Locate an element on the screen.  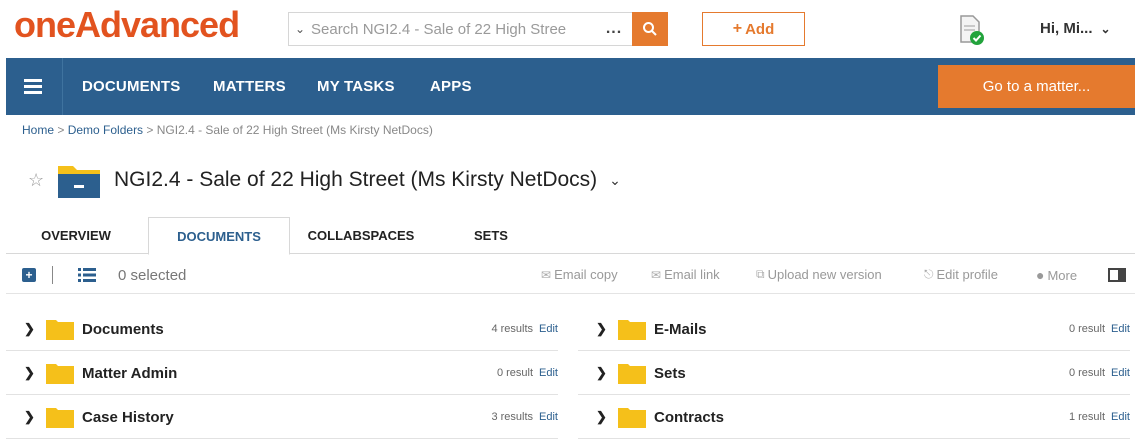
add-folder-icon: + is located at coordinates (29, 275).